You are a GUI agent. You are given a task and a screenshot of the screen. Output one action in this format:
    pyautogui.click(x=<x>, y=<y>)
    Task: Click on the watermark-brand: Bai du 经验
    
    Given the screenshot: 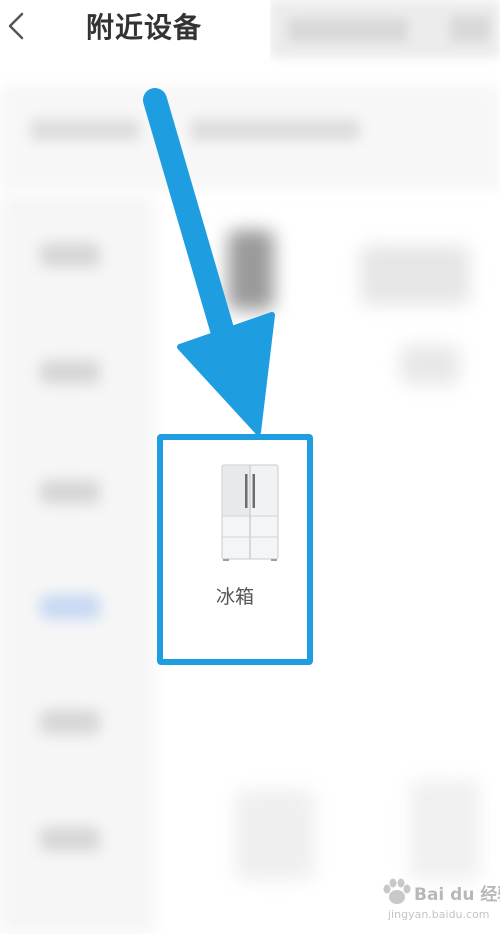 What is the action you would take?
    pyautogui.click(x=457, y=895)
    